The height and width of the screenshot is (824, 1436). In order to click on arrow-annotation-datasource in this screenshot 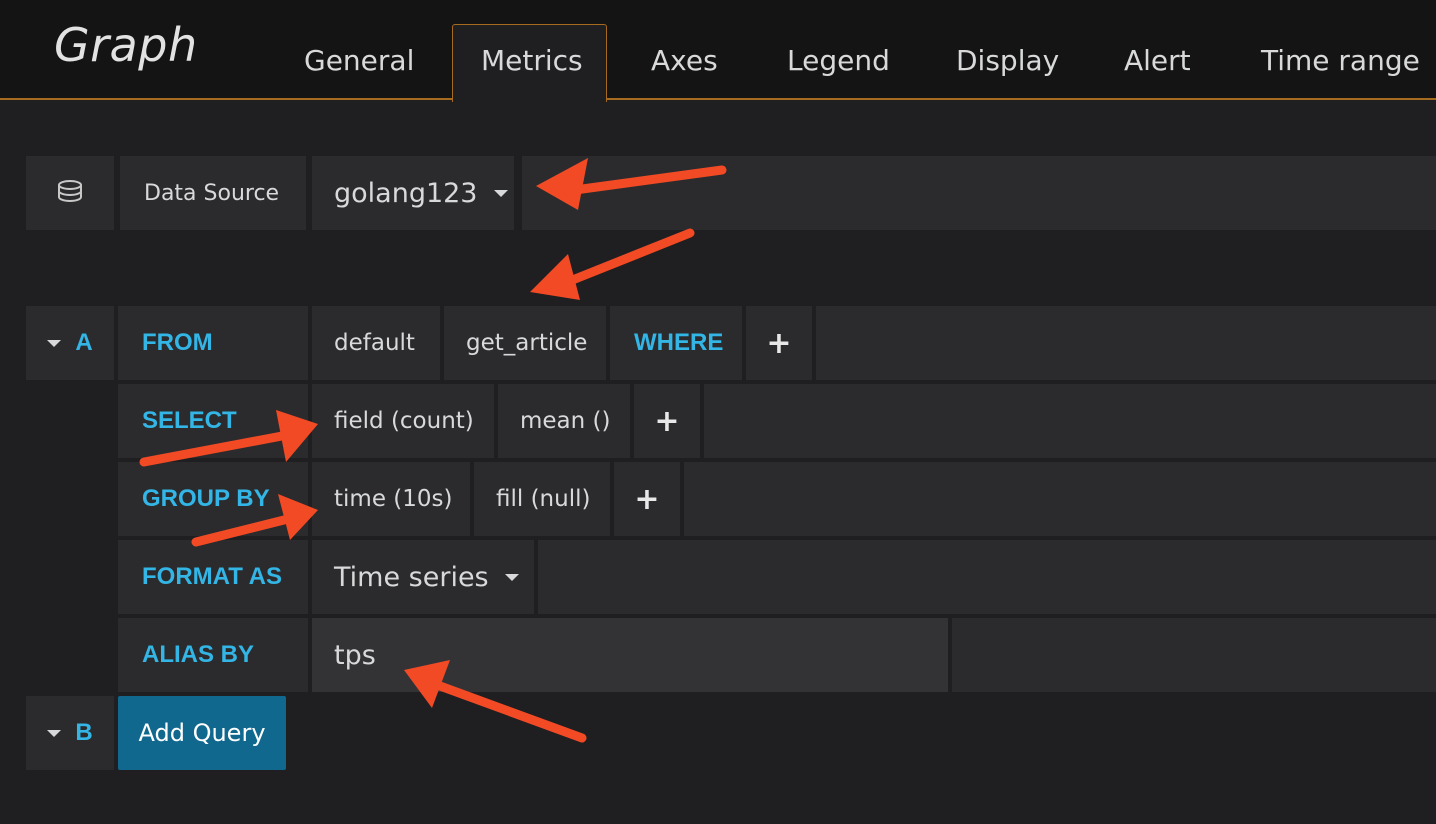, I will do `click(631, 184)`.